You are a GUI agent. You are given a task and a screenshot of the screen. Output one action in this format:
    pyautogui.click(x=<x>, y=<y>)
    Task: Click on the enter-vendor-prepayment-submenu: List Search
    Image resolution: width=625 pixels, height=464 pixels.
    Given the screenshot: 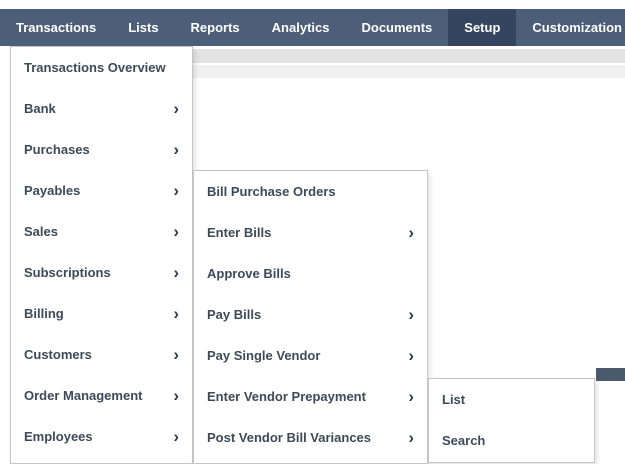 What is the action you would take?
    pyautogui.click(x=511, y=420)
    